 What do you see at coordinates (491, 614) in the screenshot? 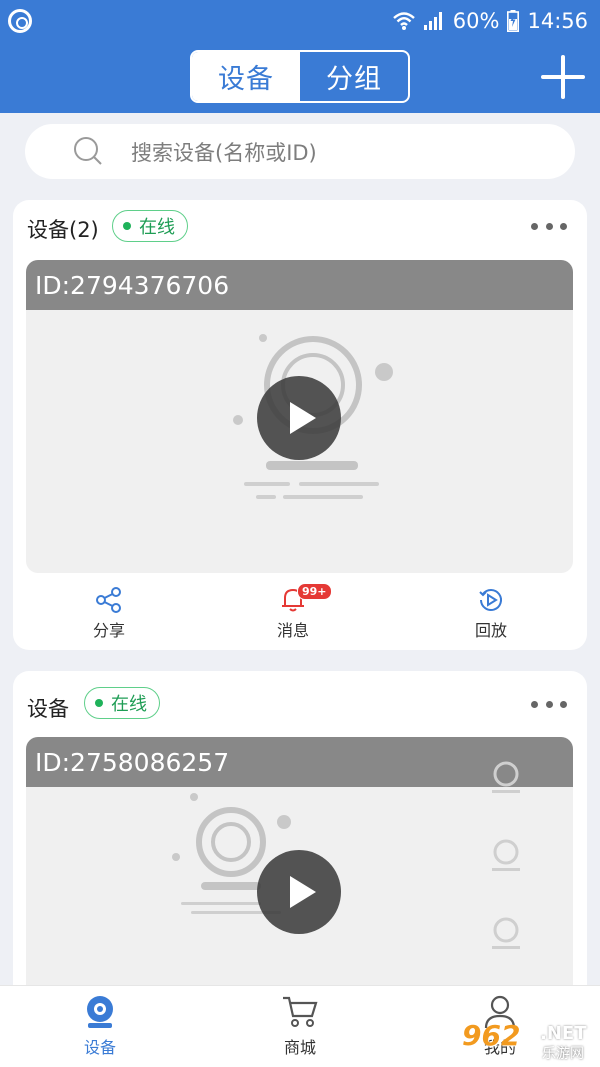
I see `playback-action: 回放` at bounding box center [491, 614].